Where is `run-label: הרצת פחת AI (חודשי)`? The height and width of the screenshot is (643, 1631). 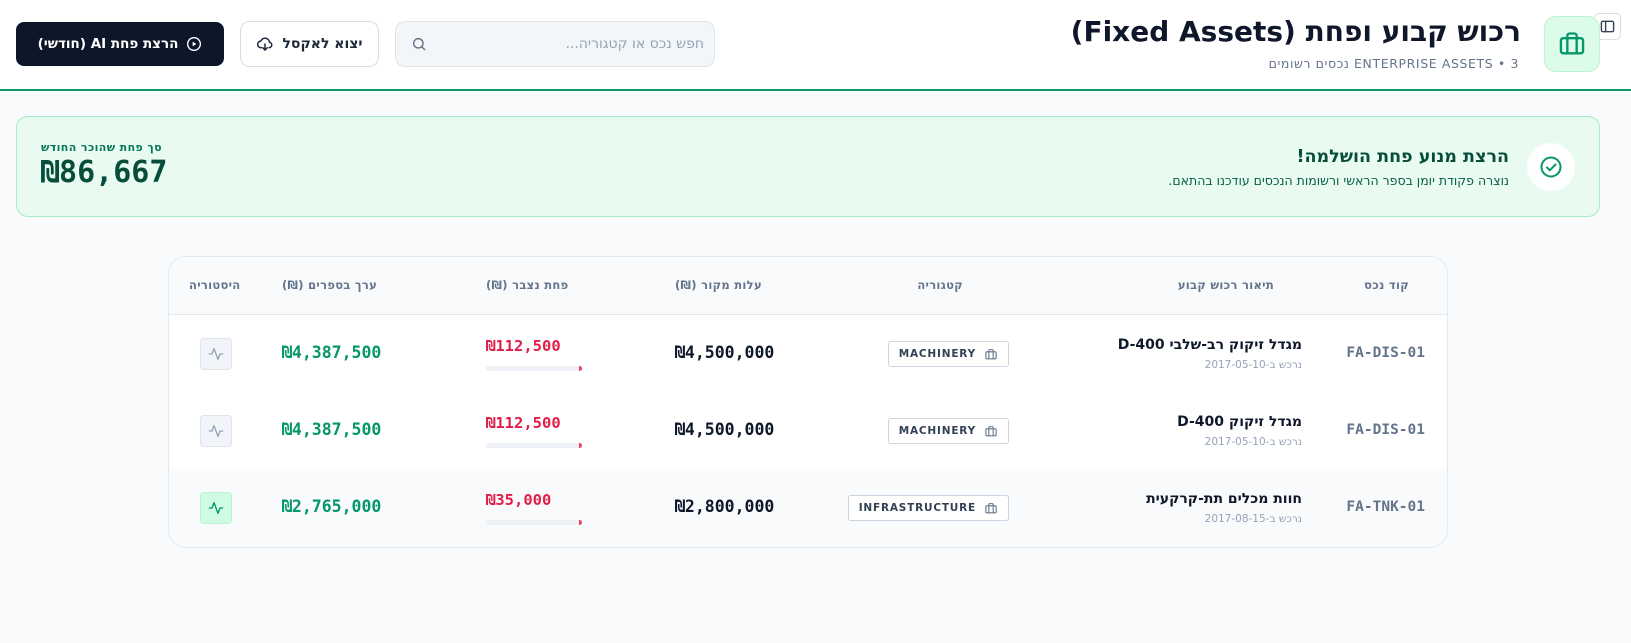
run-label: הרצת פחת AI (חודשי) is located at coordinates (108, 44).